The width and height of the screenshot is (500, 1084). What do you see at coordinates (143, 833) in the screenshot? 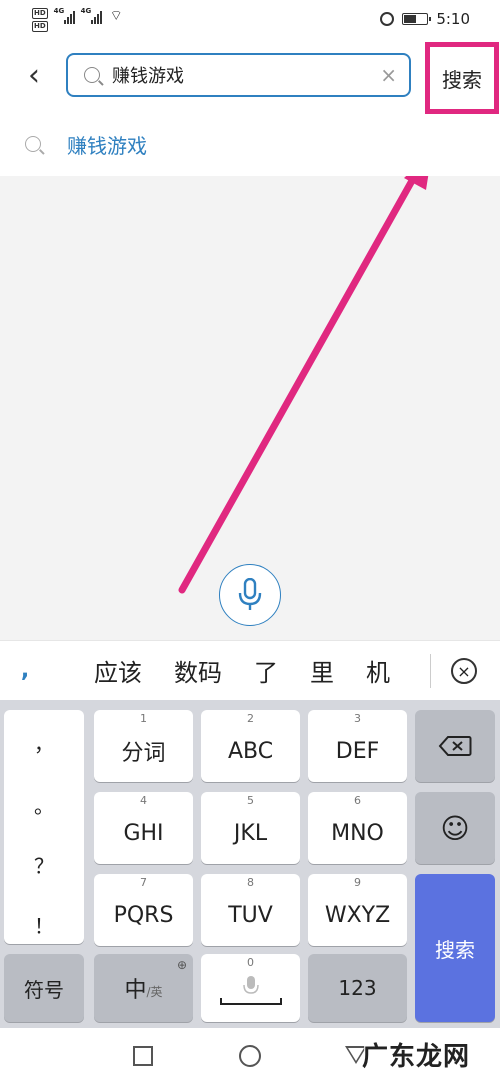
I see `key-label: GHI` at bounding box center [143, 833].